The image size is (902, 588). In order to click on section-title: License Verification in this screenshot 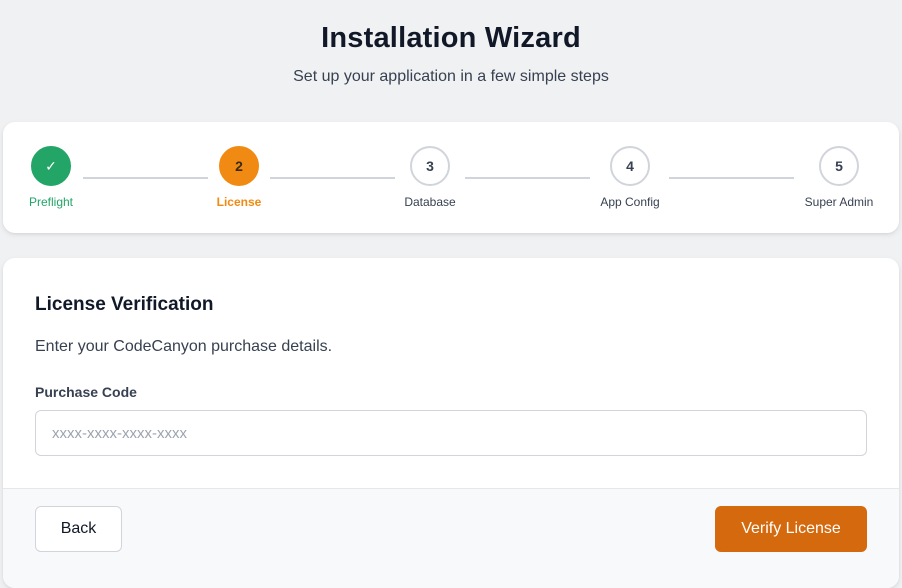, I will do `click(124, 304)`.